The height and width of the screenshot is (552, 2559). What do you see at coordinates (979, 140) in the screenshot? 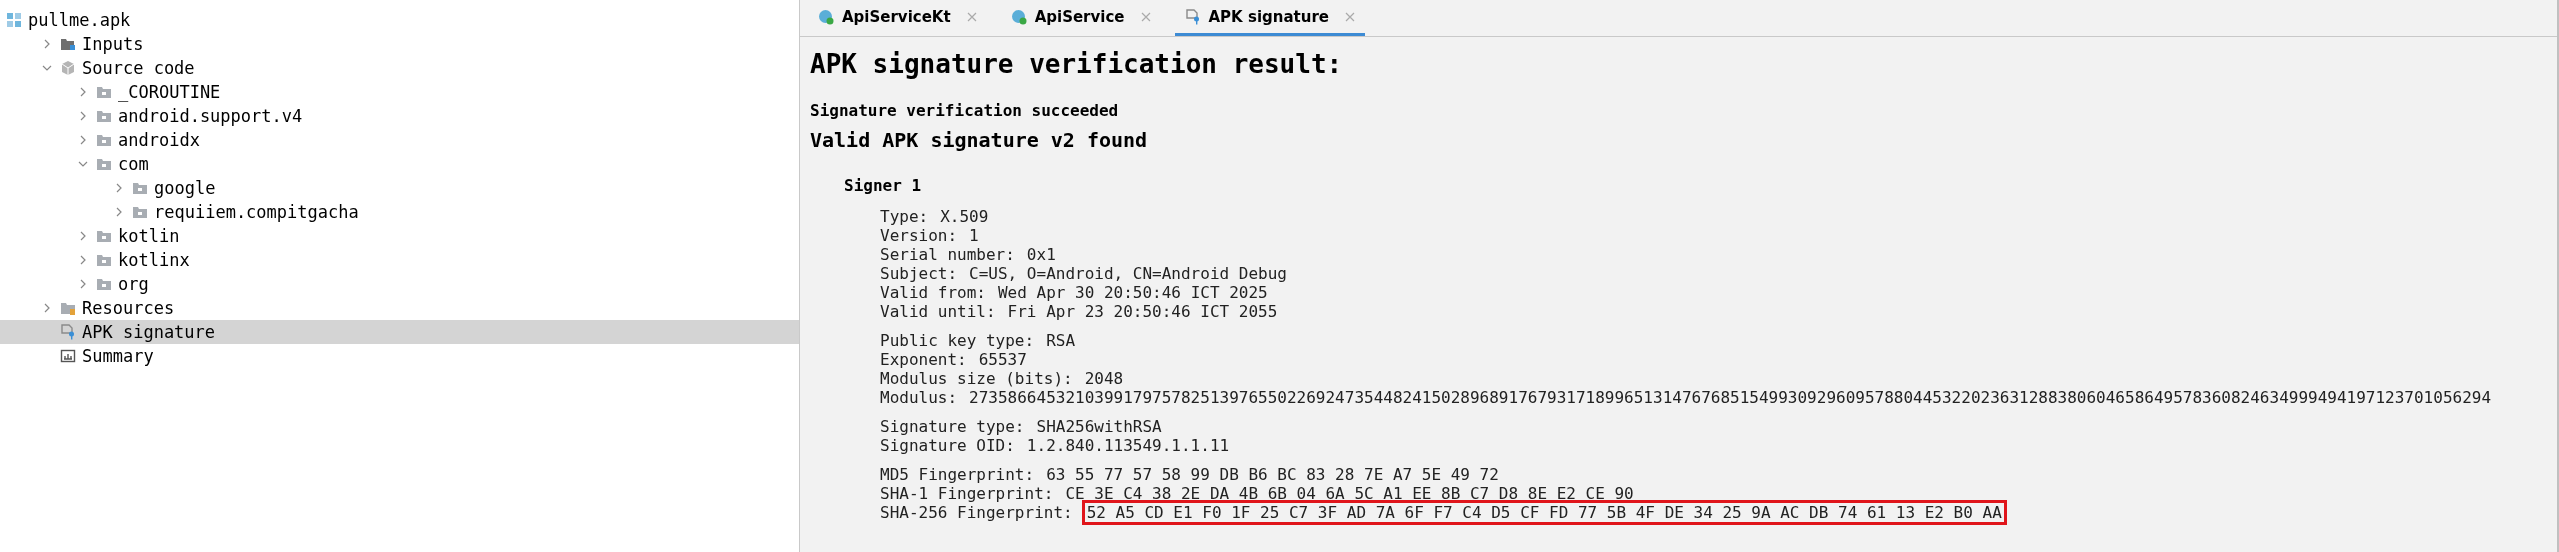
I see `result-heading: Valid APK signature v2 found` at bounding box center [979, 140].